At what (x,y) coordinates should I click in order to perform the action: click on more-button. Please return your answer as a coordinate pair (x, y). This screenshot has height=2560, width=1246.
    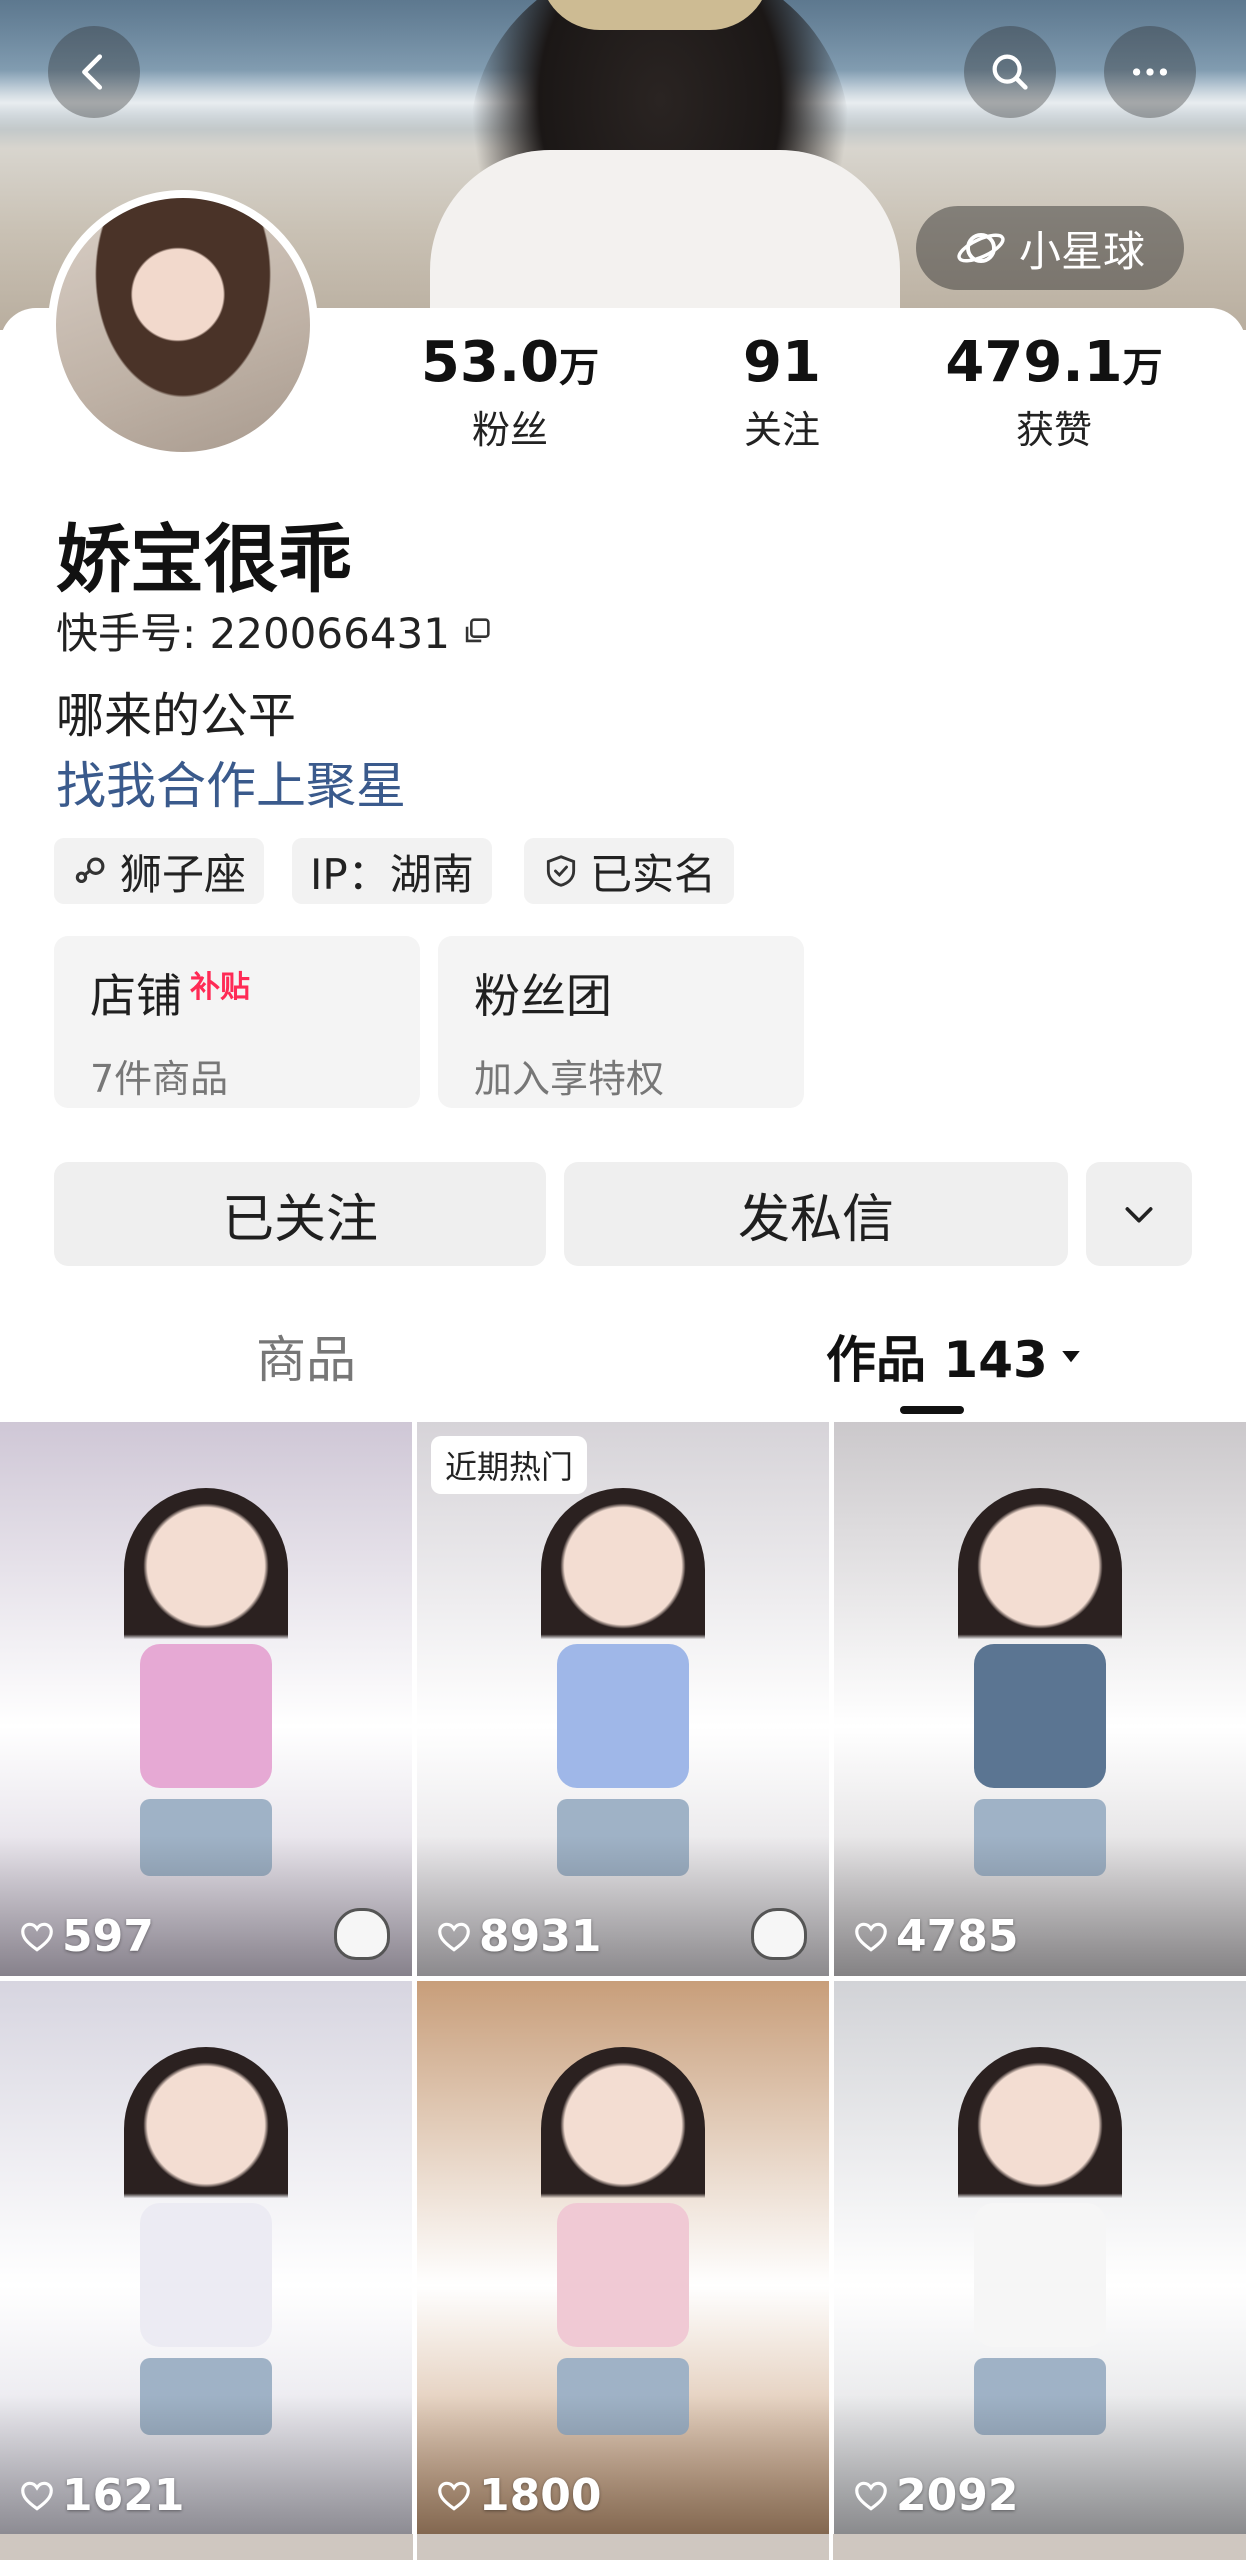
    Looking at the image, I should click on (1150, 72).